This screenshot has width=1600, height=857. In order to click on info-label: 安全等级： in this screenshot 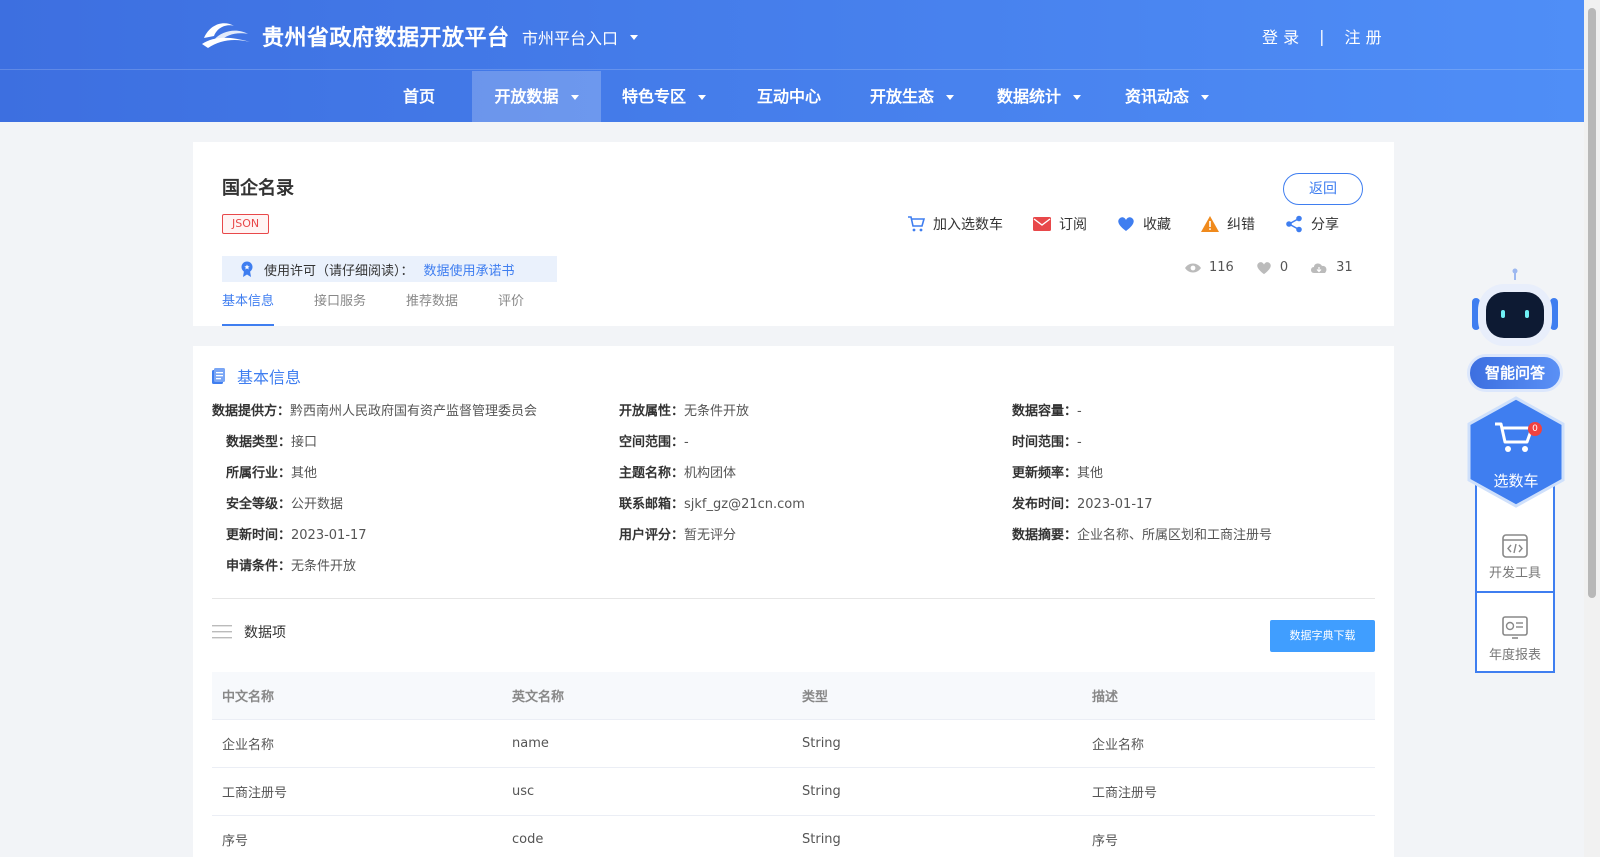, I will do `click(259, 504)`.